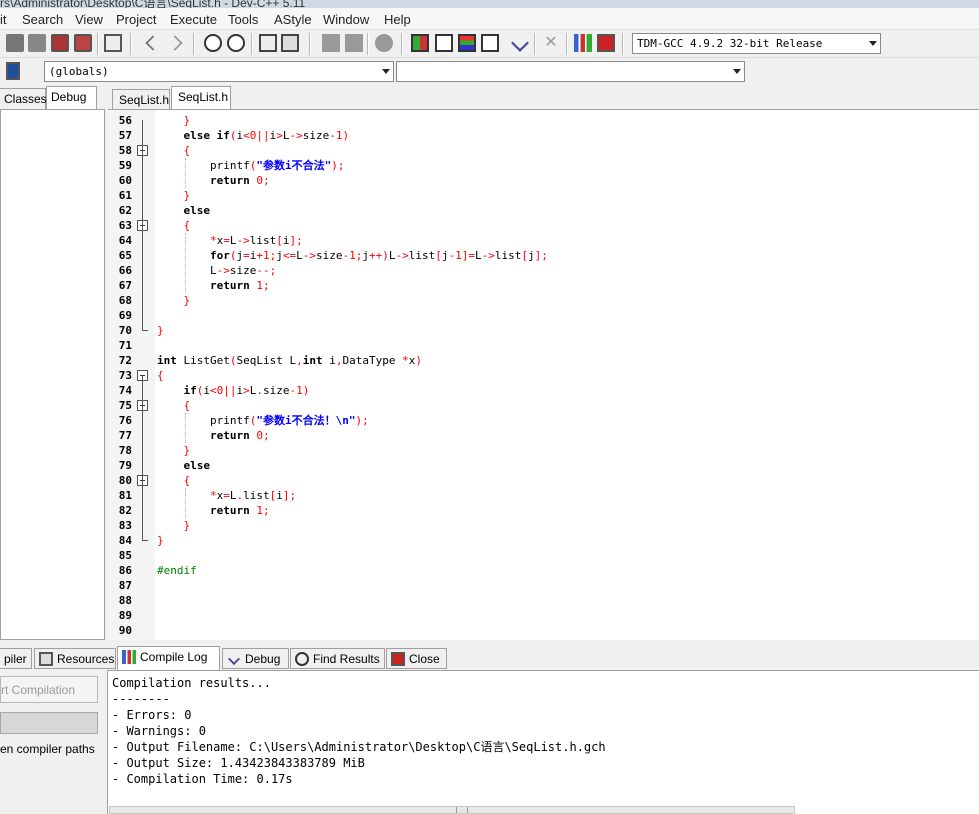 This screenshot has height=814, width=979. Describe the element at coordinates (42, 19) in the screenshot. I see `menu-search: Search` at that location.